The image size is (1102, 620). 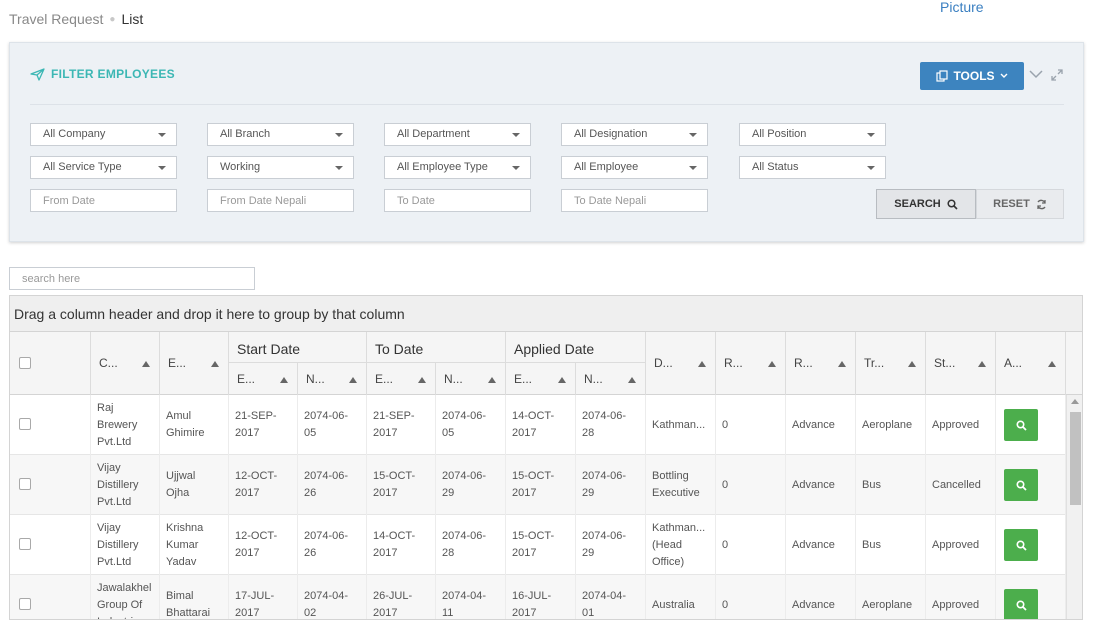 What do you see at coordinates (1041, 204) in the screenshot?
I see `refresh-icon` at bounding box center [1041, 204].